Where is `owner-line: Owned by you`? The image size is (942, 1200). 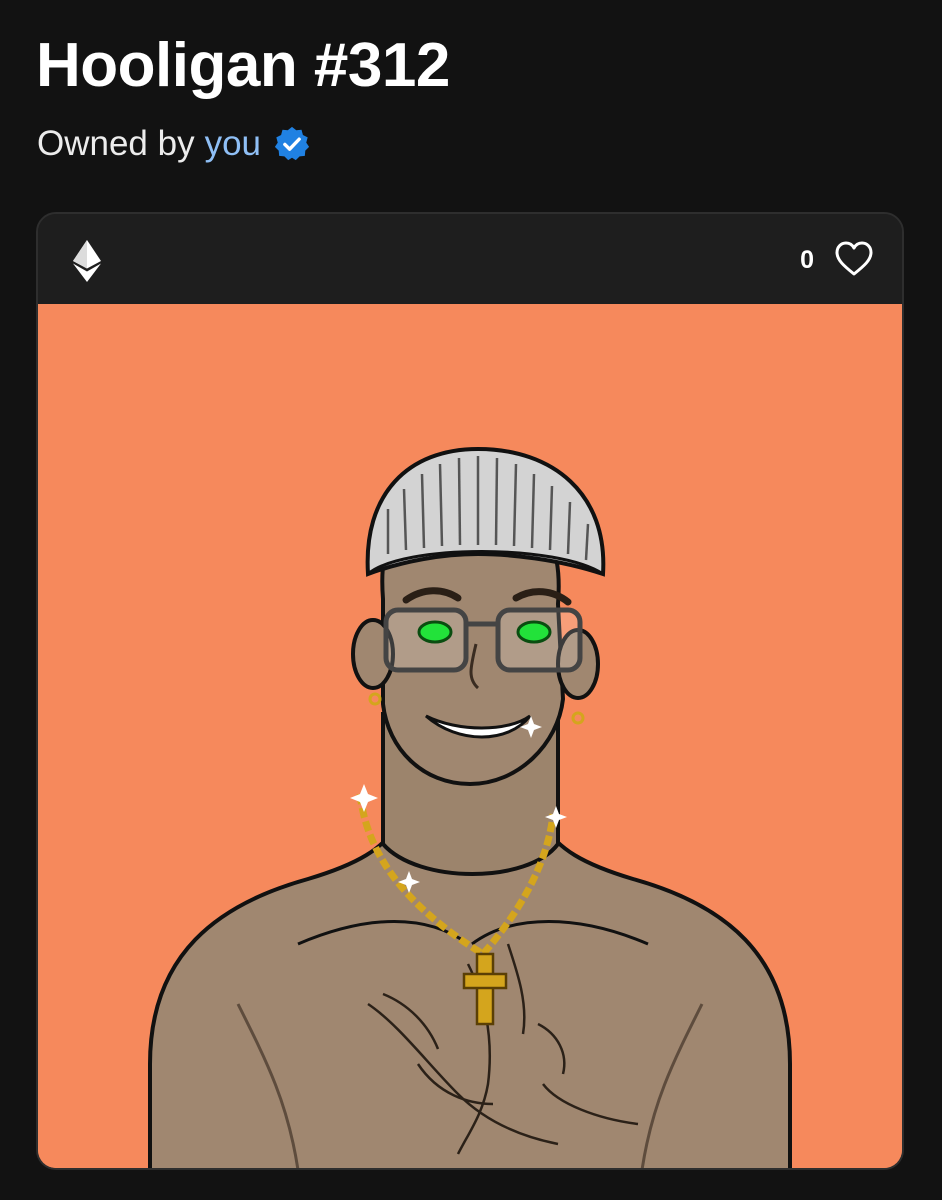 owner-line: Owned by you is located at coordinates (174, 144).